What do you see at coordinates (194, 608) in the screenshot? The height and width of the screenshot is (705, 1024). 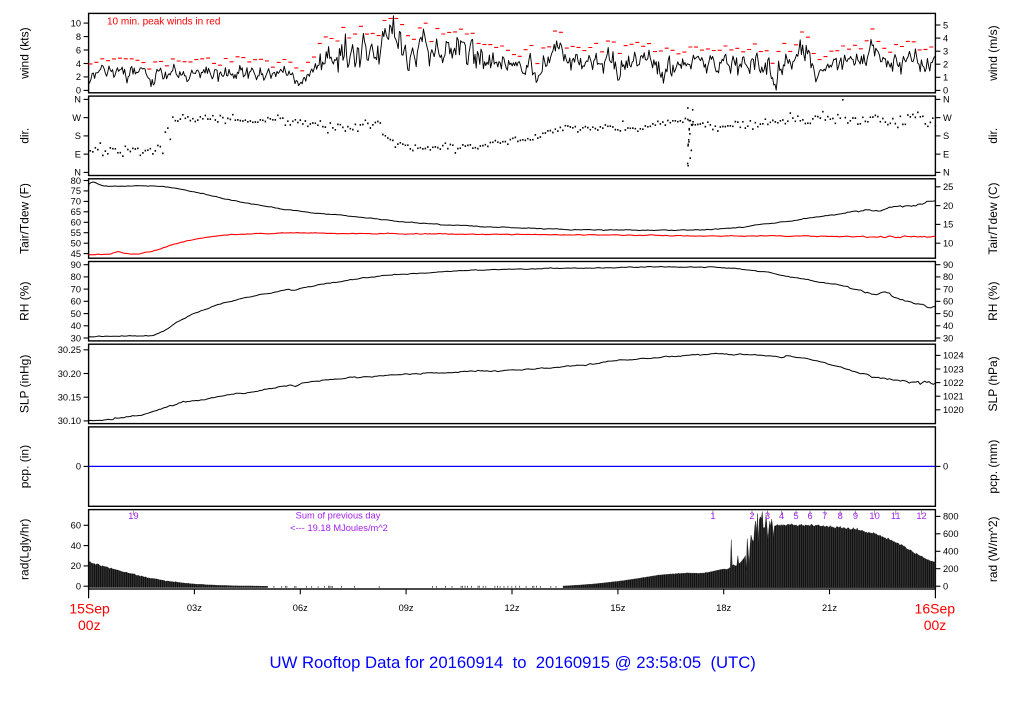 I see `svg-text: 03z` at bounding box center [194, 608].